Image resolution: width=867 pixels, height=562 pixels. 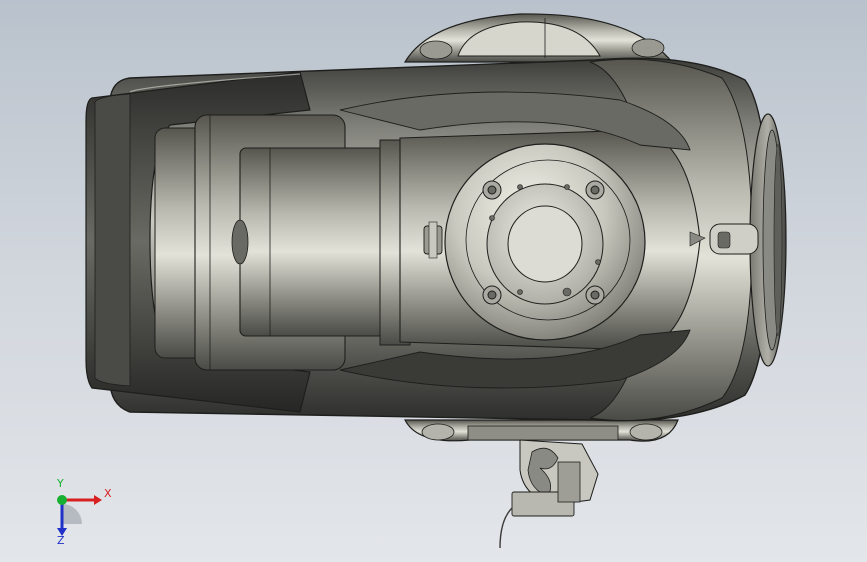 I want to click on coordinate-triad: X Y Z, so click(x=80, y=513).